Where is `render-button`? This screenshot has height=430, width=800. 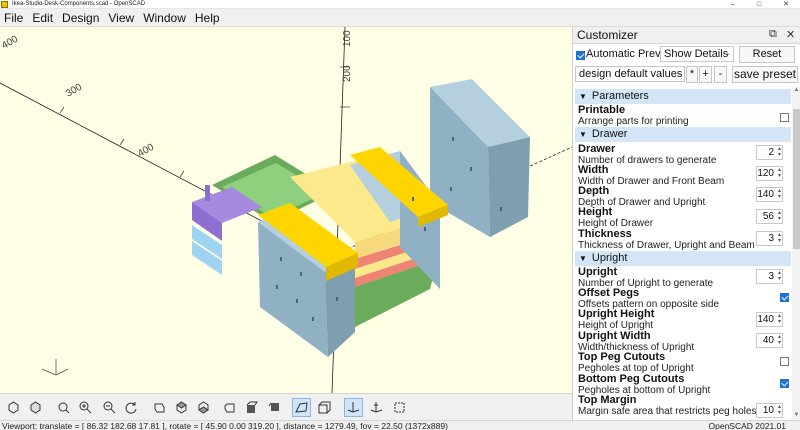
render-button is located at coordinates (35, 407).